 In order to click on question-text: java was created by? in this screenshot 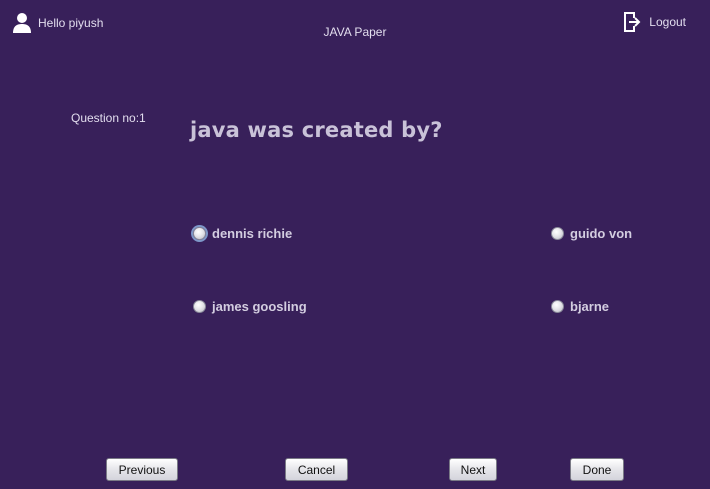, I will do `click(316, 130)`.